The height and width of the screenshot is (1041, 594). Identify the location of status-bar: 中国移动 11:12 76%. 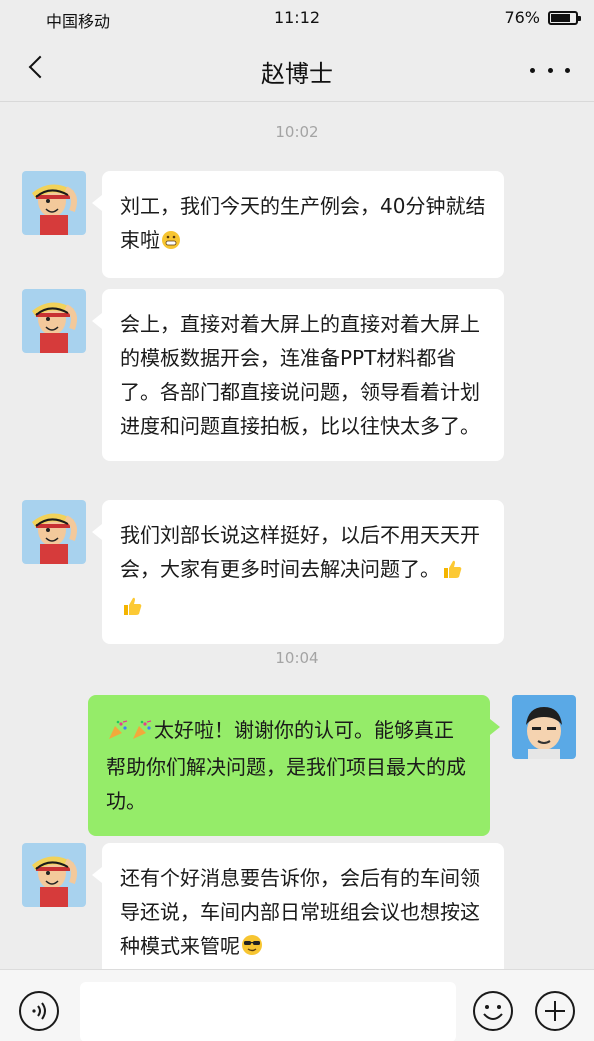
(297, 18).